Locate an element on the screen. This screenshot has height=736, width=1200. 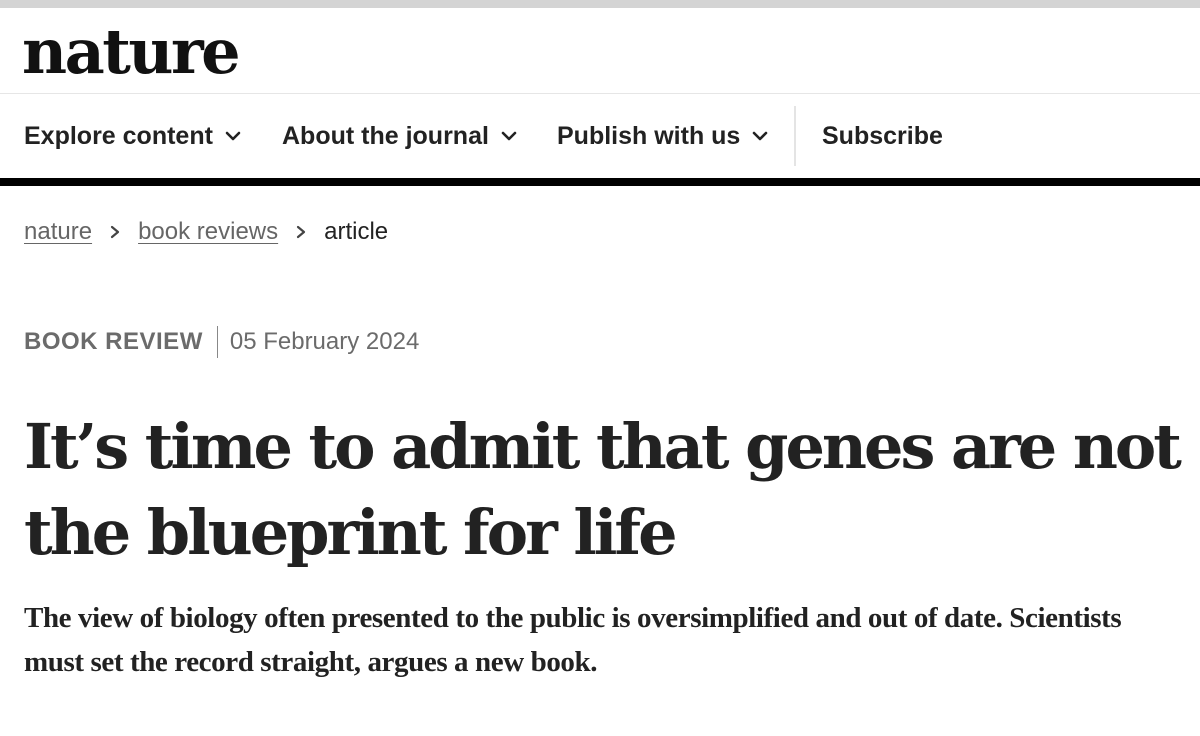
nav-publish-with-us: Publish with us is located at coordinates (662, 136).